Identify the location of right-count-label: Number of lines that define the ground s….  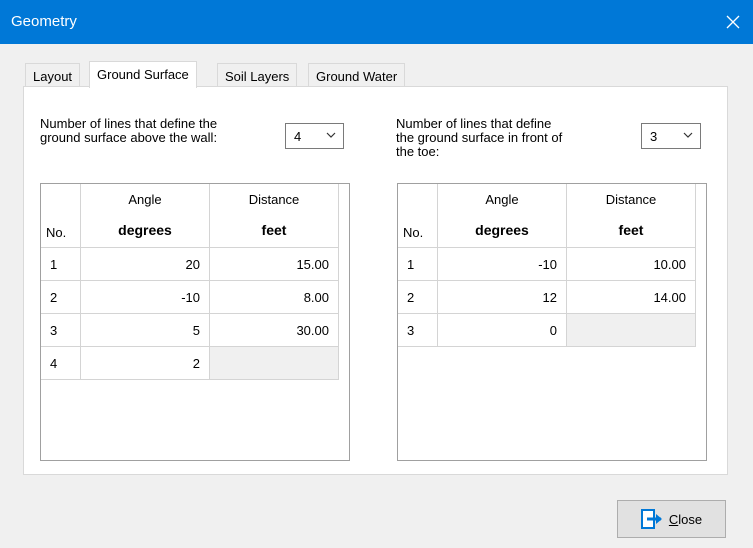
(479, 138).